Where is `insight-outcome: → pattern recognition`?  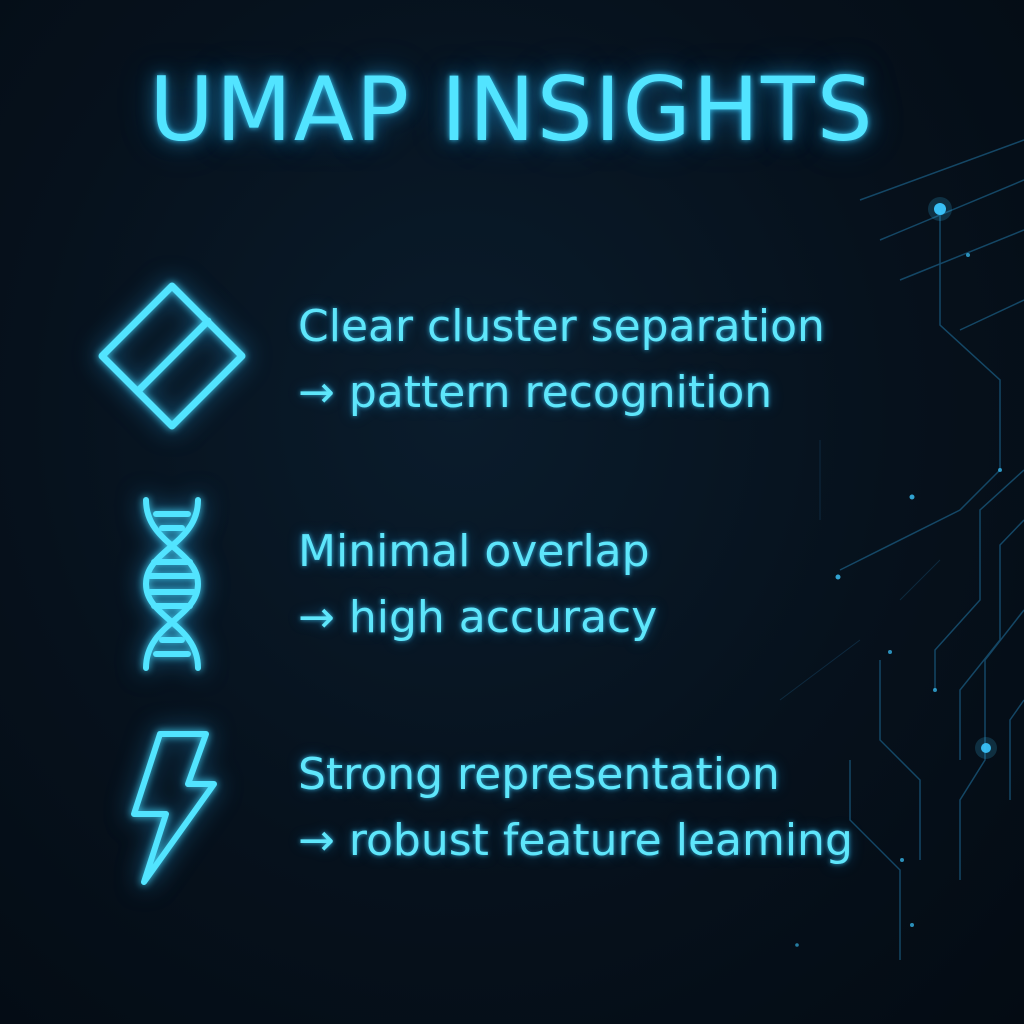 insight-outcome: → pattern recognition is located at coordinates (535, 392).